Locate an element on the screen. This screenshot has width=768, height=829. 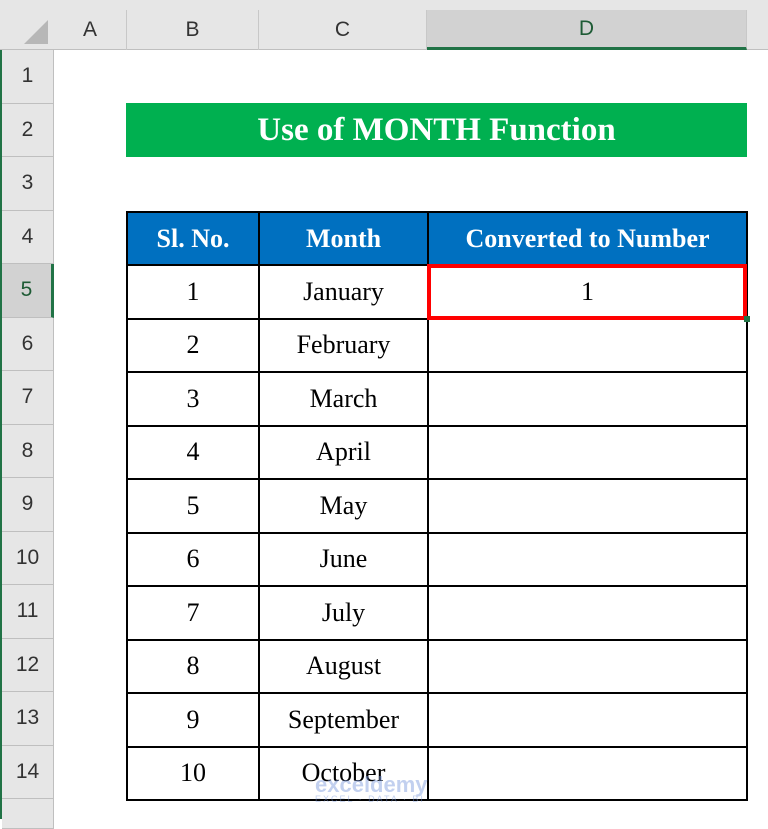
cell-month: May is located at coordinates (343, 506).